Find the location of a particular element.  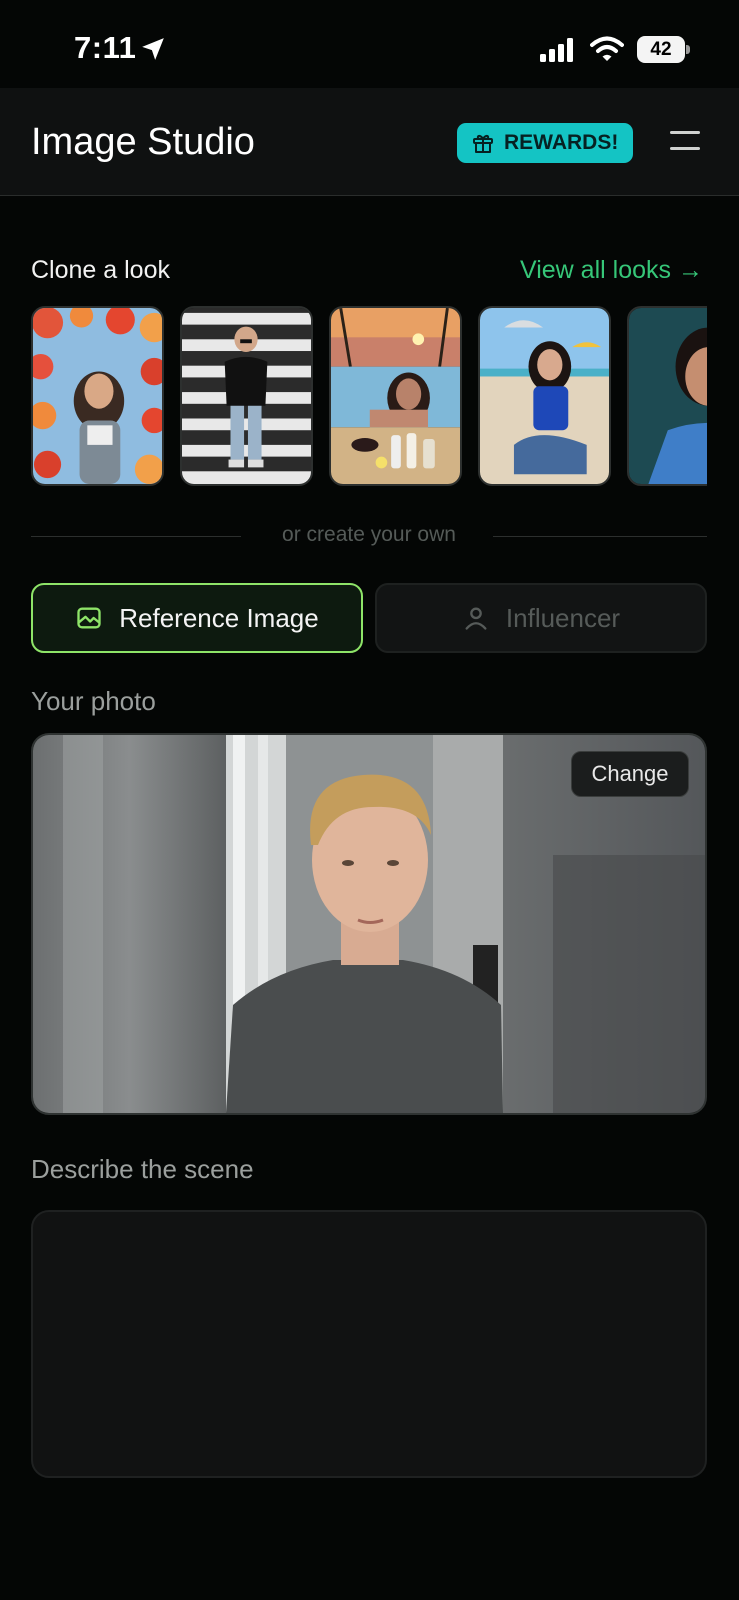

location-arrow-icon is located at coordinates (153, 49).